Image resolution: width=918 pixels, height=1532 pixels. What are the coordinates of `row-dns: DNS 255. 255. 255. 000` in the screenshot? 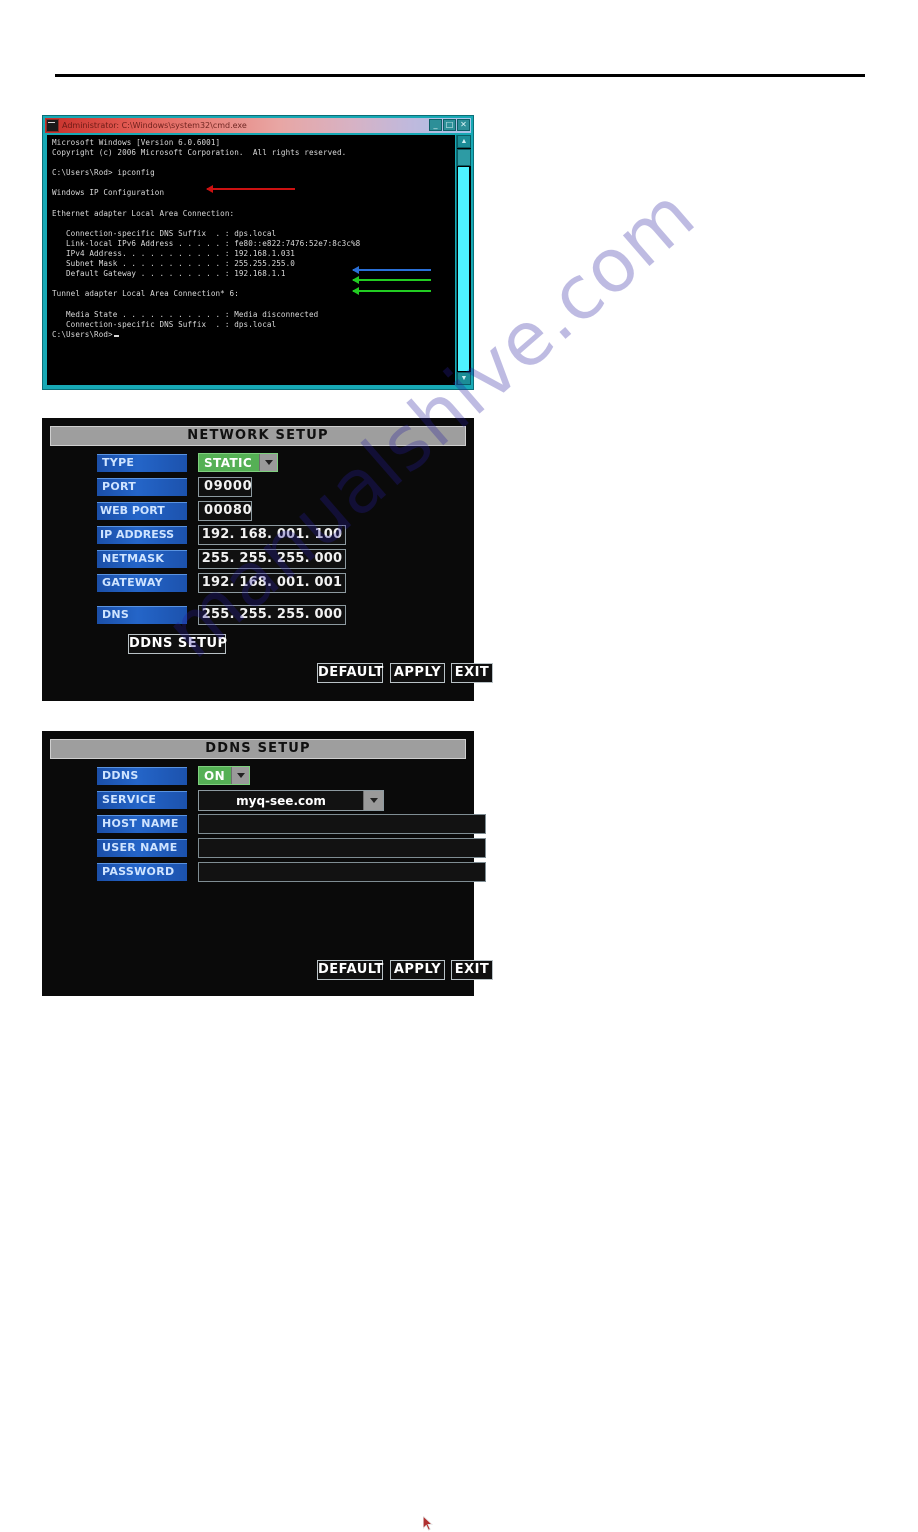 It's located at (258, 616).